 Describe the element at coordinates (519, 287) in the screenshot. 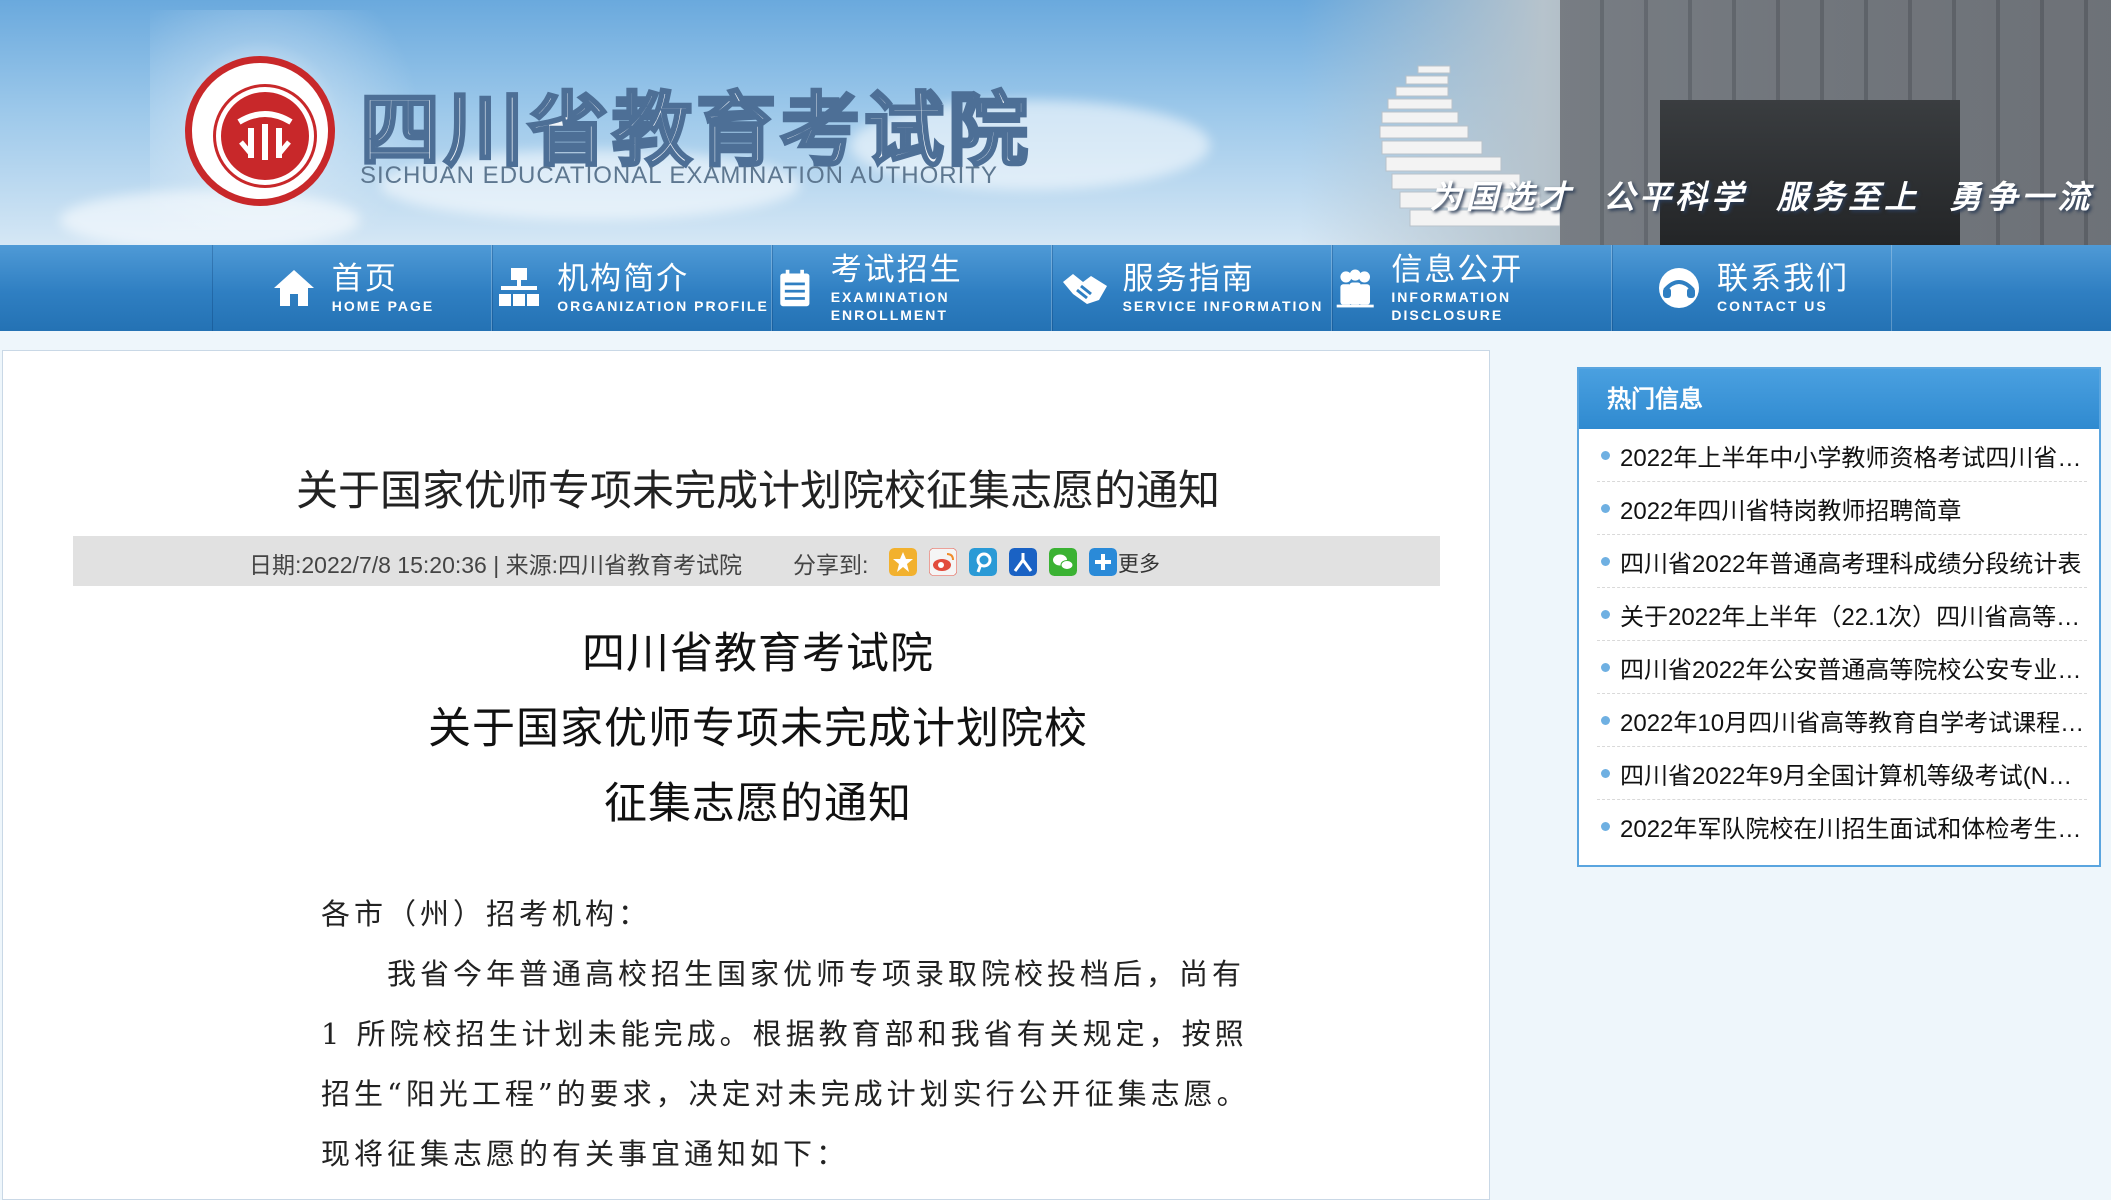

I see `organization-icon` at that location.